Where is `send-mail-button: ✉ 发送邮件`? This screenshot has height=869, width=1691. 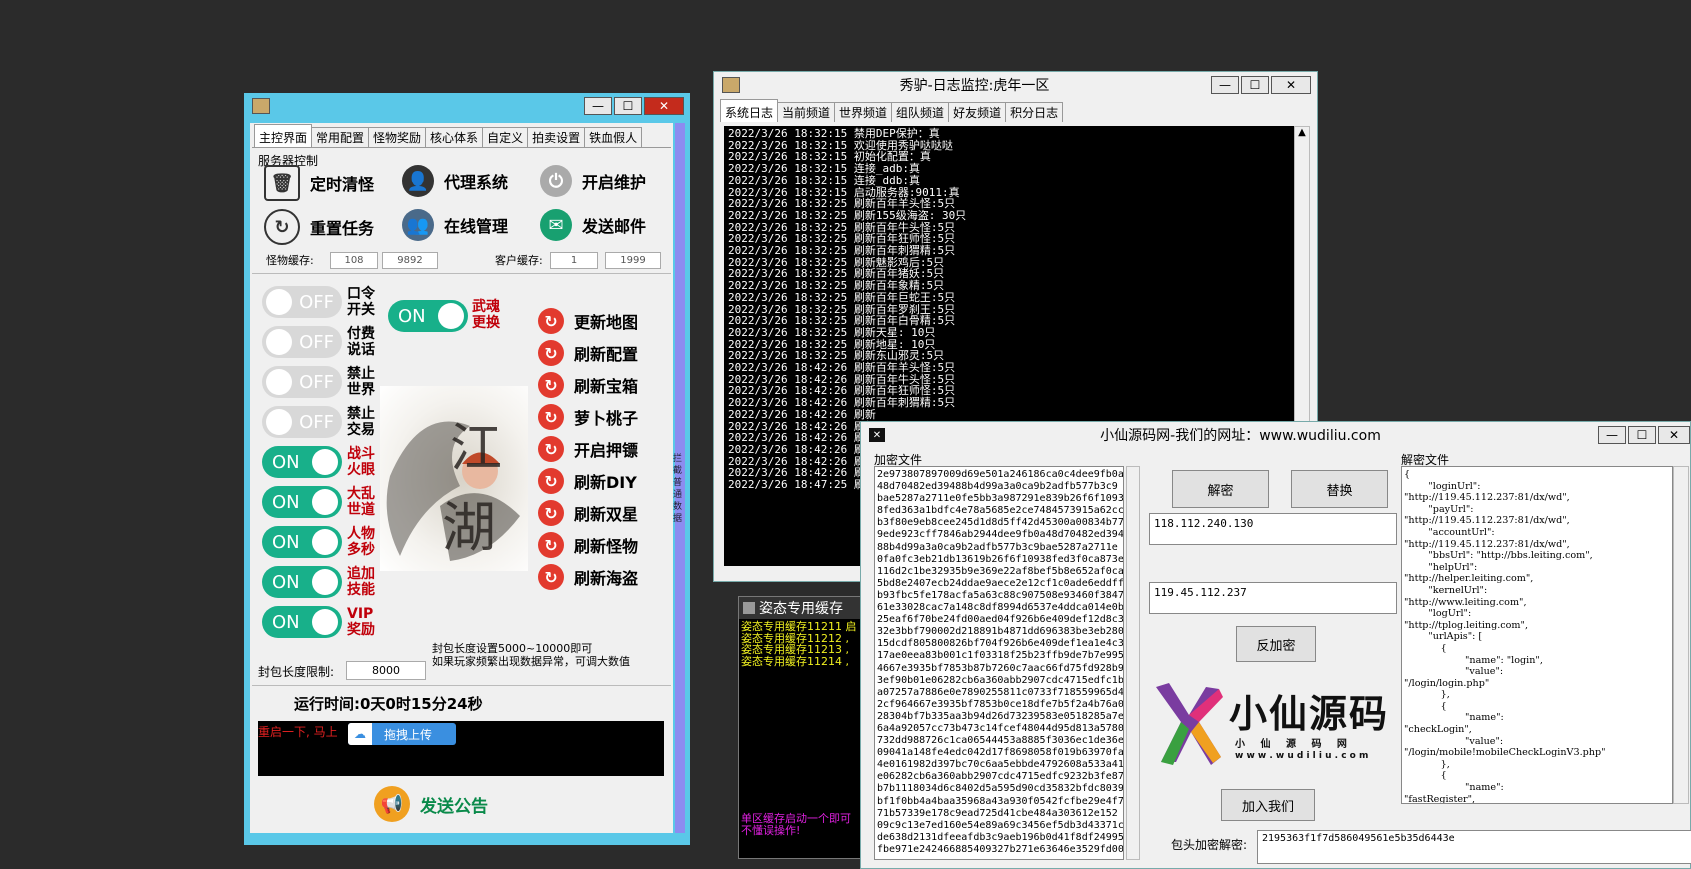
send-mail-button: ✉ 发送邮件 is located at coordinates (593, 225).